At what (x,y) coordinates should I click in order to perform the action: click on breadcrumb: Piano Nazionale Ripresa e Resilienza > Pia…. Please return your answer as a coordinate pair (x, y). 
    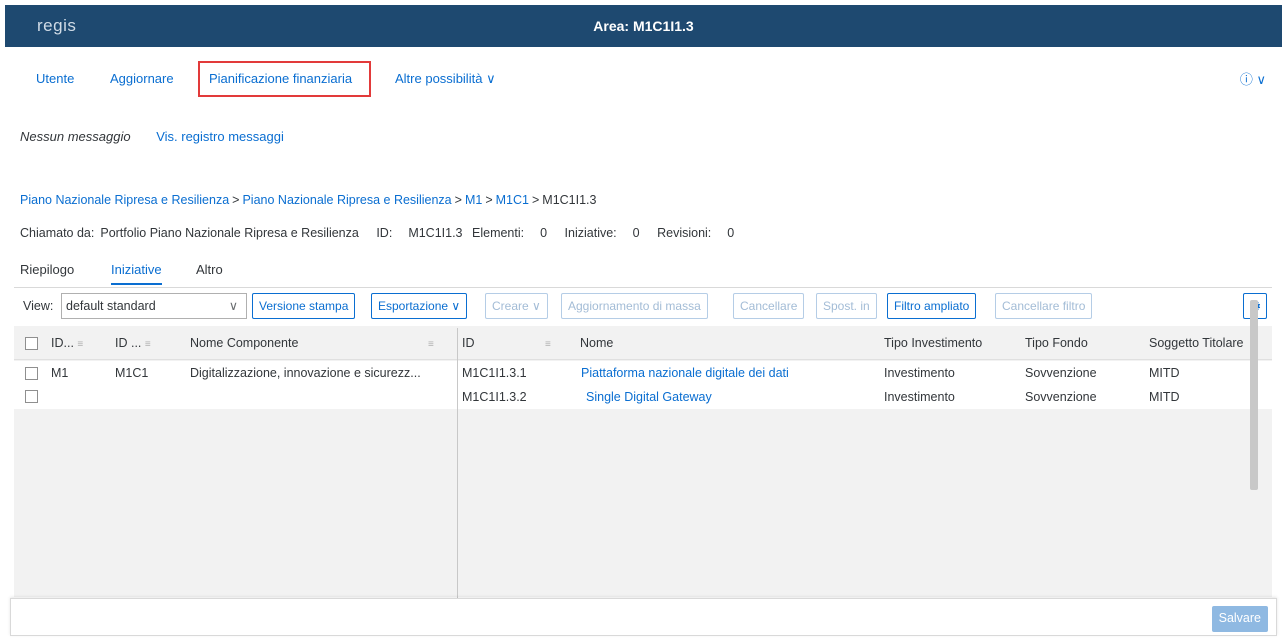
    Looking at the image, I should click on (308, 200).